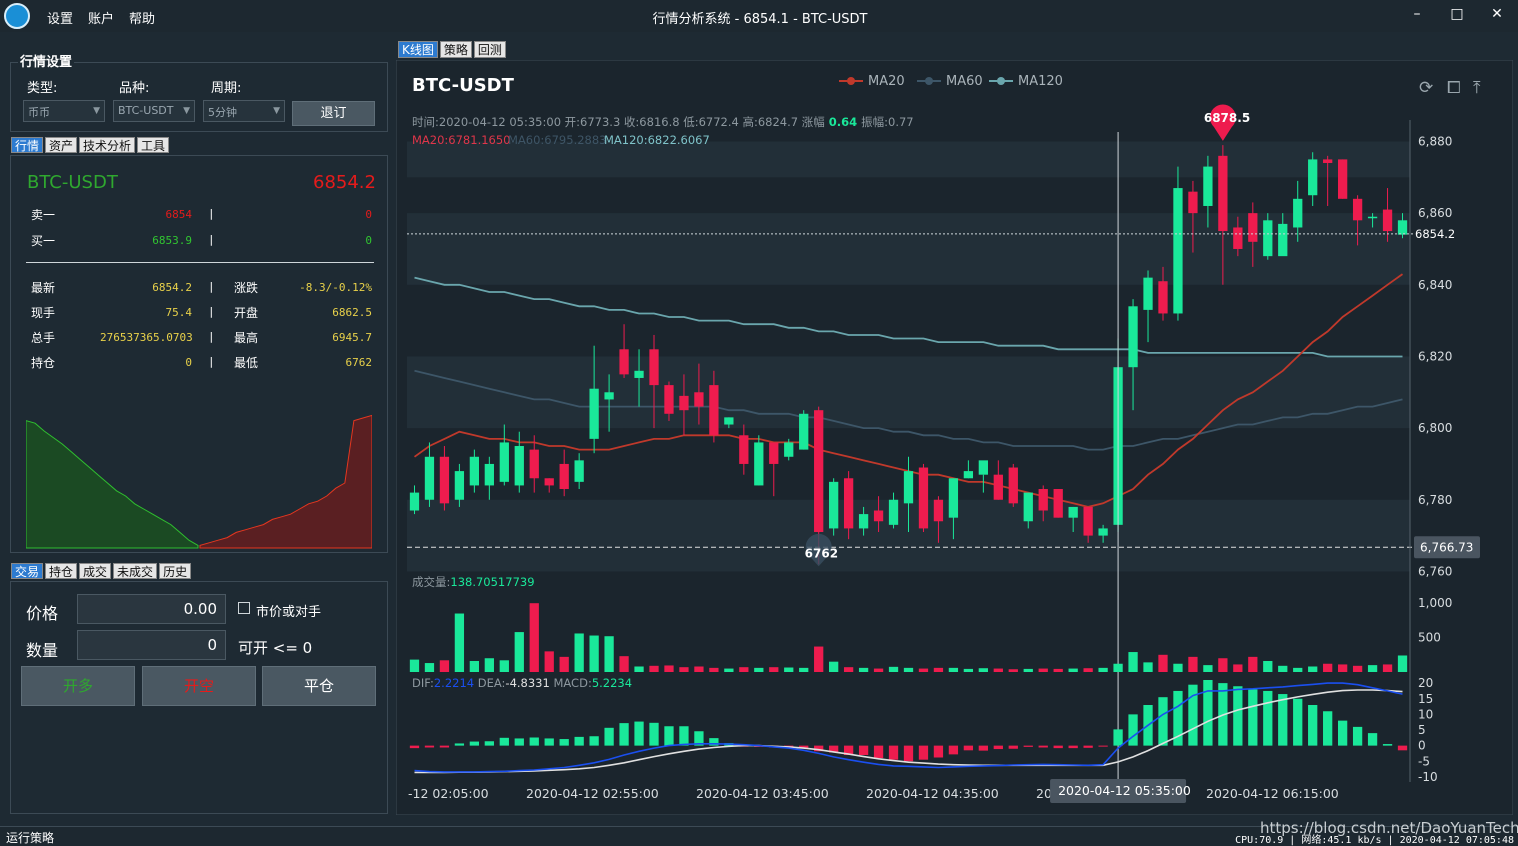  Describe the element at coordinates (64, 111) in the screenshot. I see `type-select: 币币 ▼` at that location.